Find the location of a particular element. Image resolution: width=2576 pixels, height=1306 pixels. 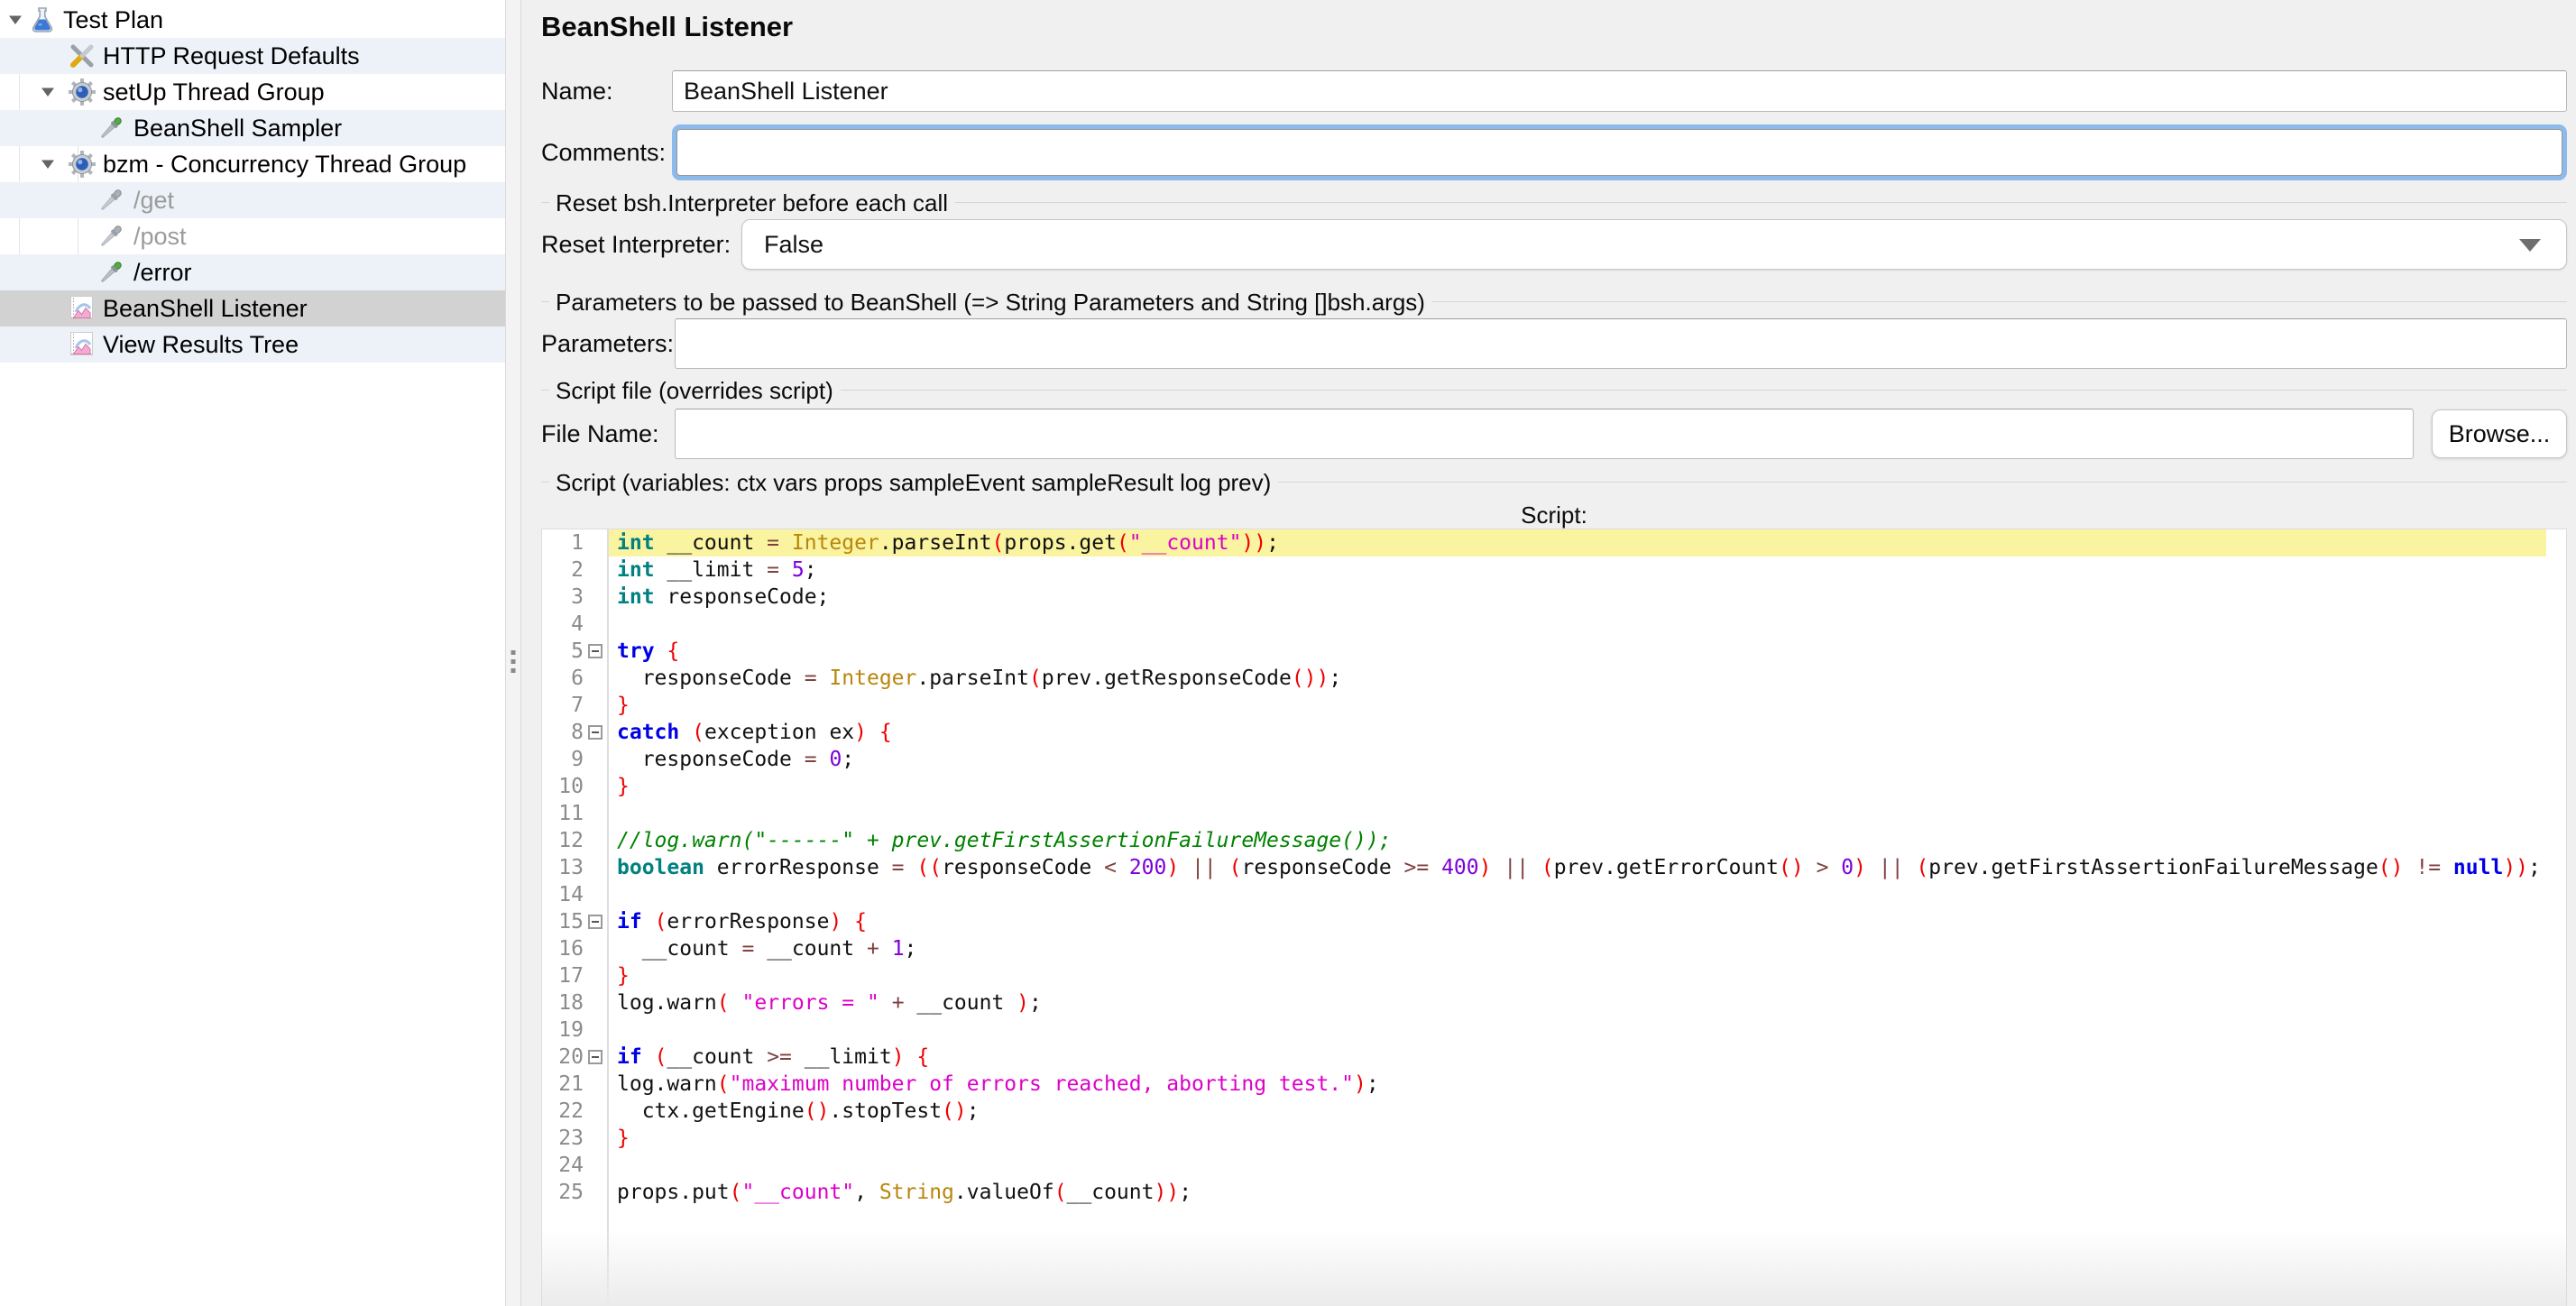

tree-item-beanshell-sampler: BeanShell Sampler is located at coordinates (253, 128).